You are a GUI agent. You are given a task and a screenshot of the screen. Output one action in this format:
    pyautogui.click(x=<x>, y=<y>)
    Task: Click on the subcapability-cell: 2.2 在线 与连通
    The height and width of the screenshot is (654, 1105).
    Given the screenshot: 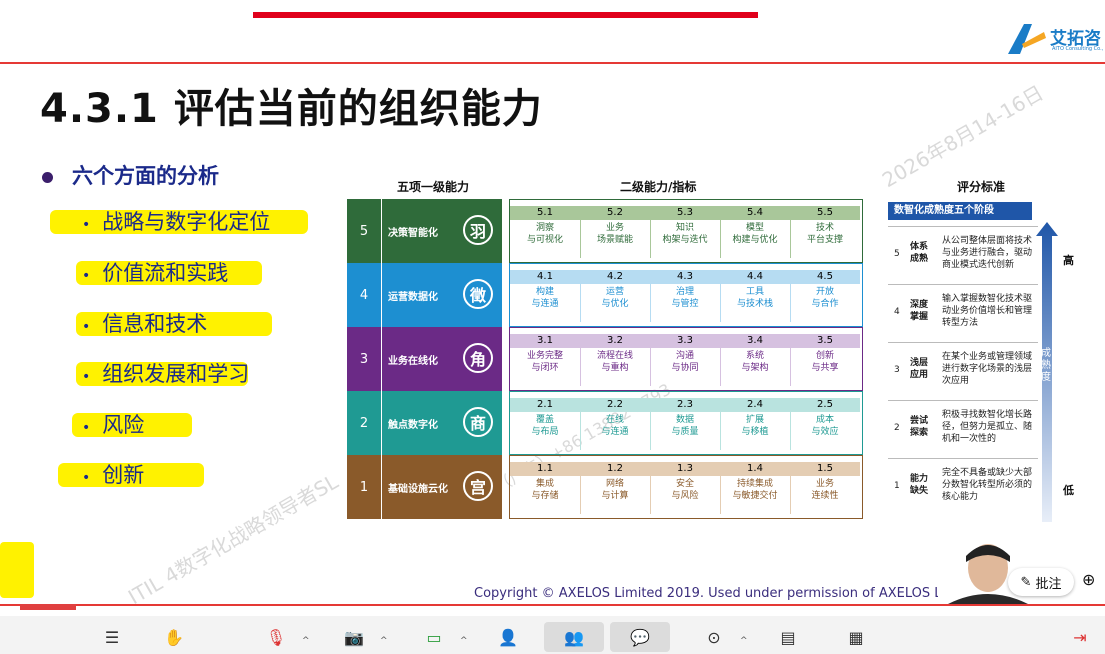 What is the action you would take?
    pyautogui.click(x=615, y=424)
    